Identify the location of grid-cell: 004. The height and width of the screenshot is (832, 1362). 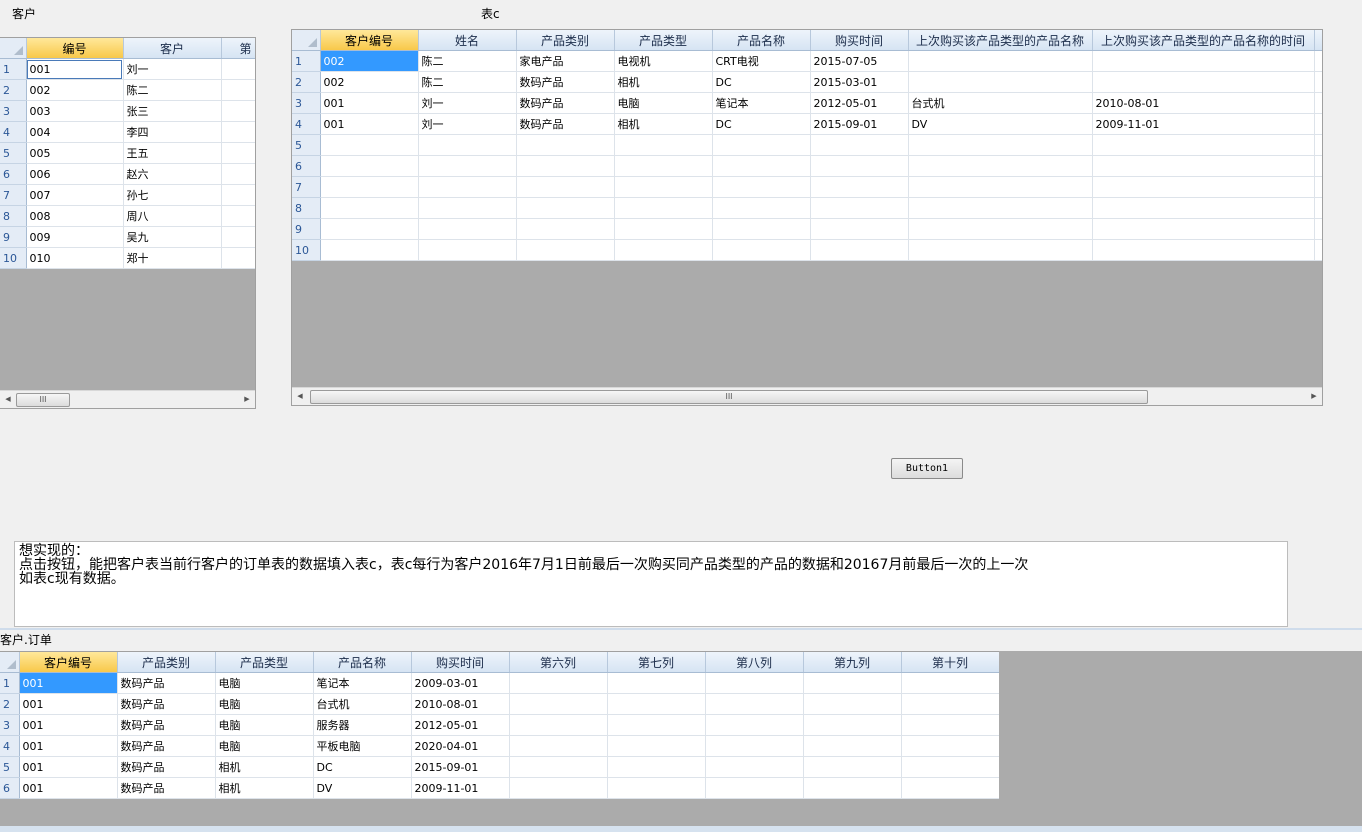
(75, 132).